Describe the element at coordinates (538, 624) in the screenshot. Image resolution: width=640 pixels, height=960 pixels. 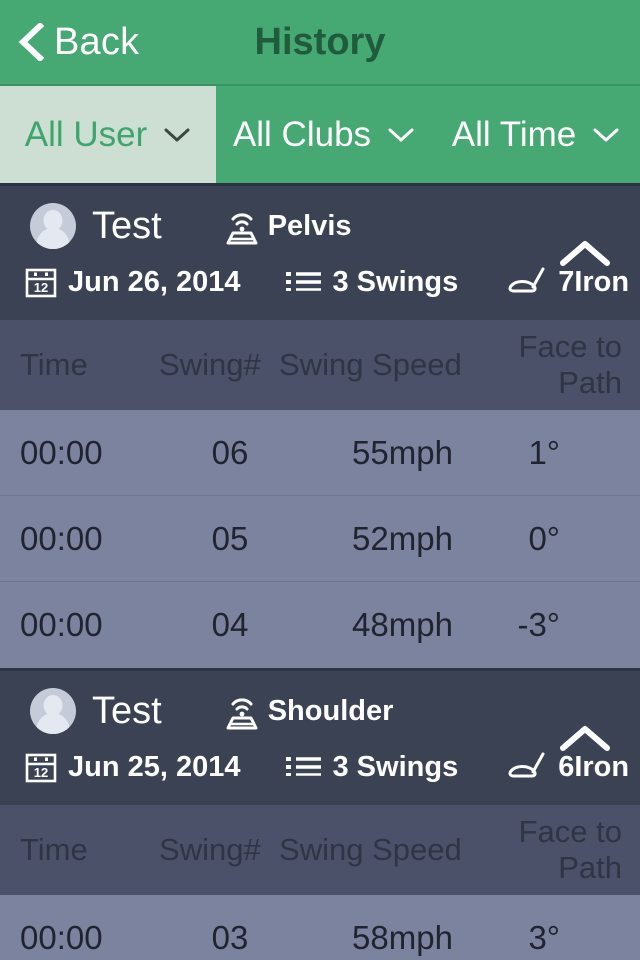
I see `cell-face: -3°` at that location.